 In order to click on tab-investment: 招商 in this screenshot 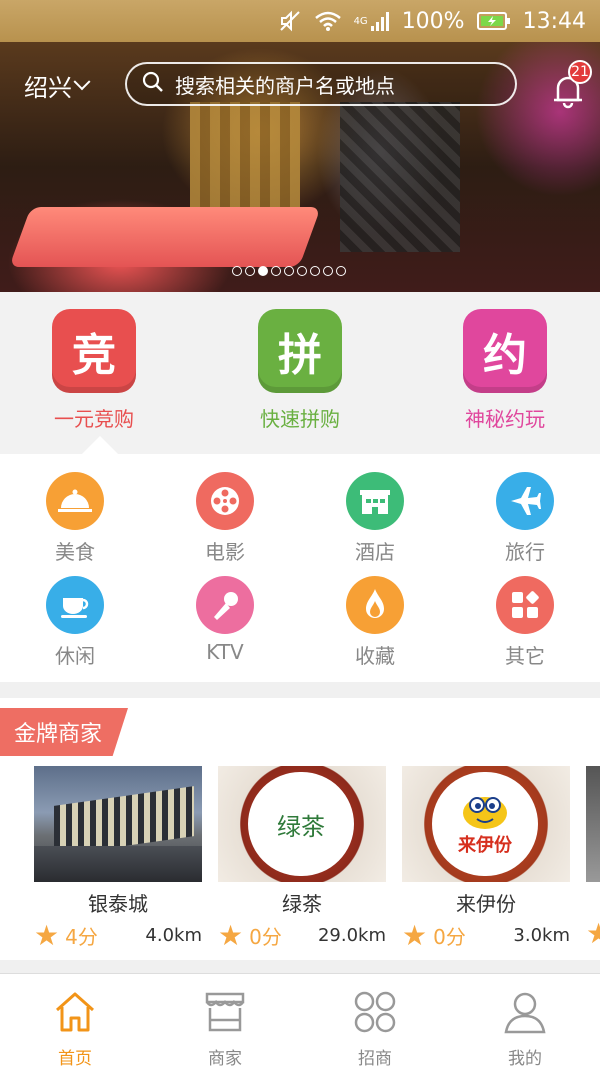, I will do `click(375, 1027)`.